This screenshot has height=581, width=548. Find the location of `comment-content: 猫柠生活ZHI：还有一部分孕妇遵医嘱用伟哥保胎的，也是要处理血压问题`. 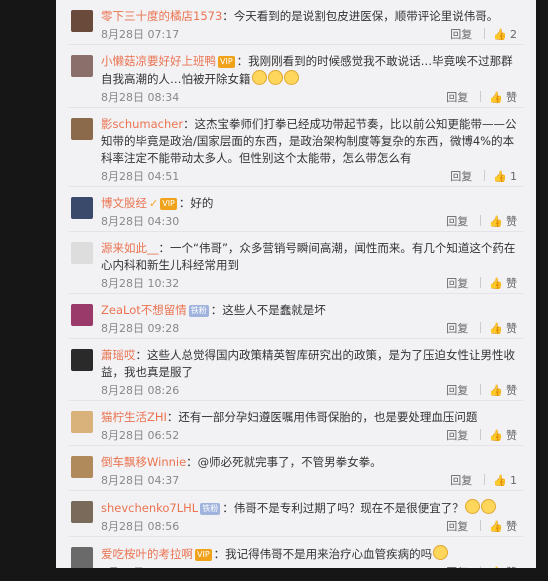

comment-content: 猫柠生活ZHI：还有一部分孕妇遵医嘱用伟哥保胎的，也是要处理血压问题 is located at coordinates (309, 417).